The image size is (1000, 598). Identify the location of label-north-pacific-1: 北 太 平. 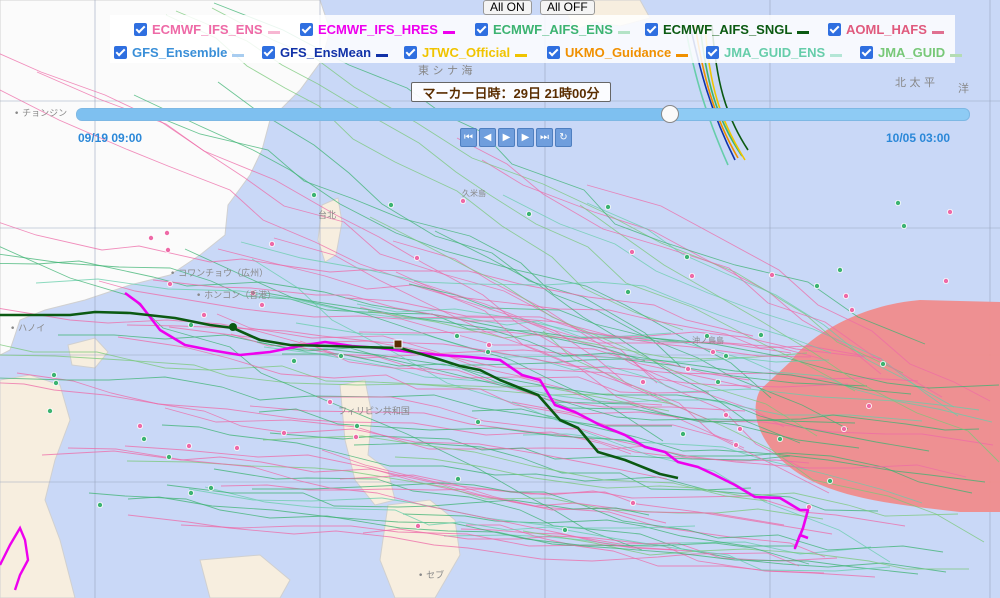
(915, 82).